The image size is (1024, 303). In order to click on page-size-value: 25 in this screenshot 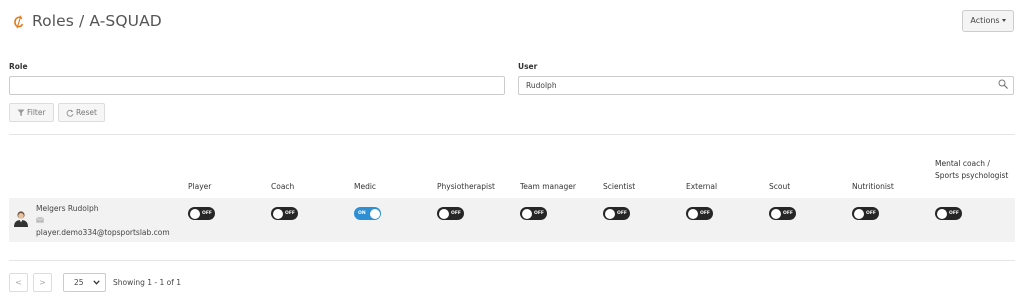, I will do `click(79, 282)`.